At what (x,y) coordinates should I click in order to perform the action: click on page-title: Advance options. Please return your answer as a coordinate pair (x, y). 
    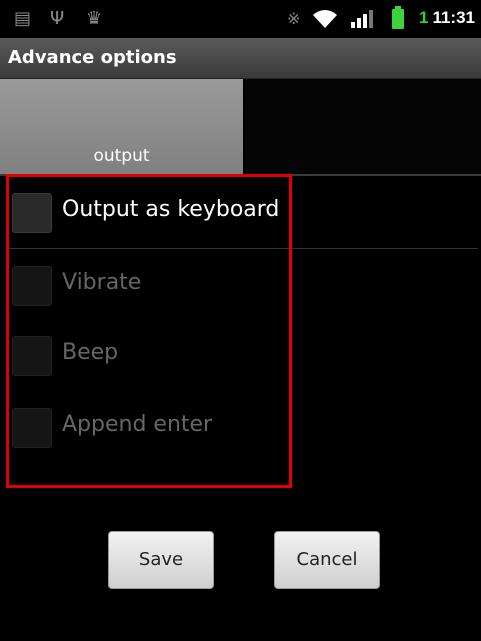
    Looking at the image, I should click on (92, 57).